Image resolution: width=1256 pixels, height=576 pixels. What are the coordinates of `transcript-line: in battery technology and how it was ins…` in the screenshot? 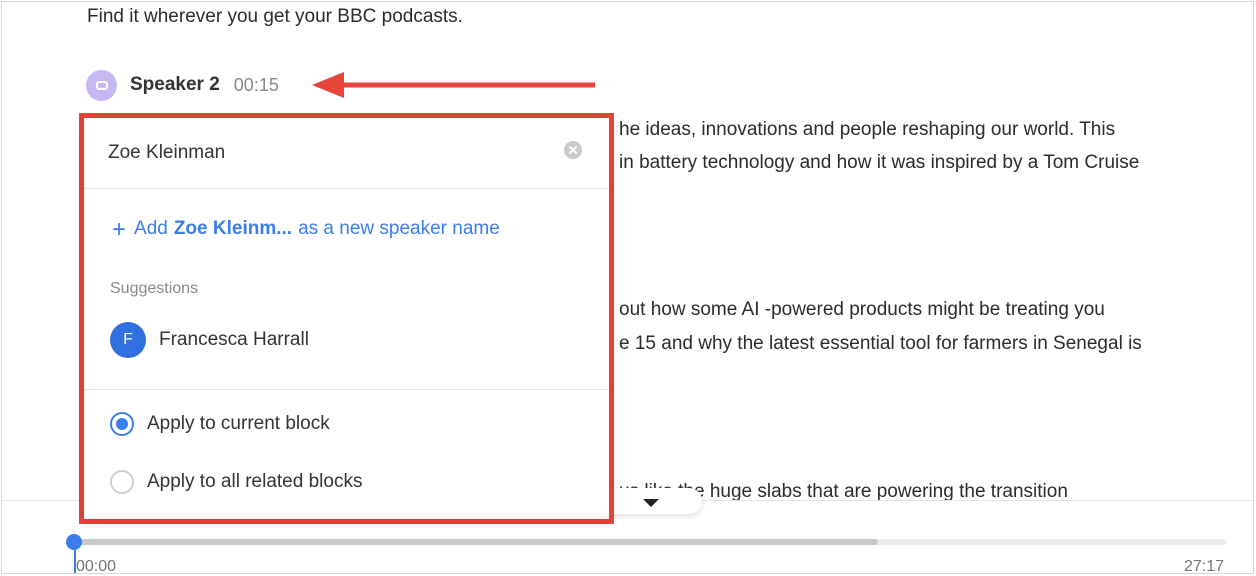 It's located at (879, 162).